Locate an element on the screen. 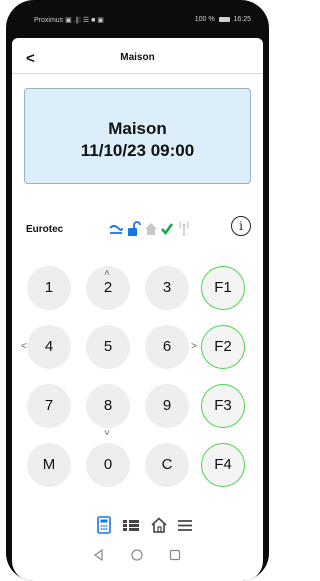 This screenshot has width=320, height=581. nav-home-icon is located at coordinates (137, 555).